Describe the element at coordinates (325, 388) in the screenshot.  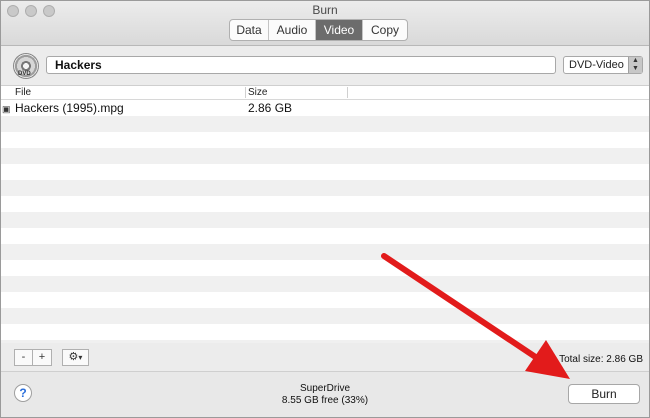
I see `drive-name: SuperDrive` at that location.